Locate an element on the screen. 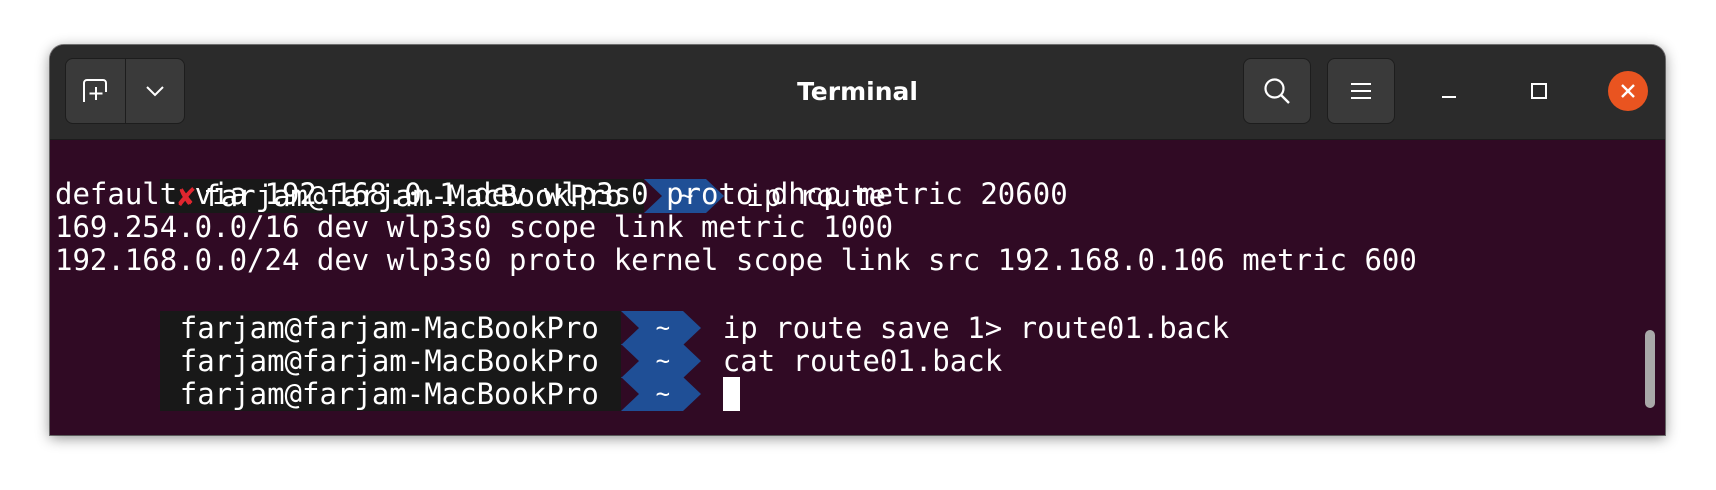 Image resolution: width=1716 pixels, height=490 pixels. search-button is located at coordinates (1277, 91).